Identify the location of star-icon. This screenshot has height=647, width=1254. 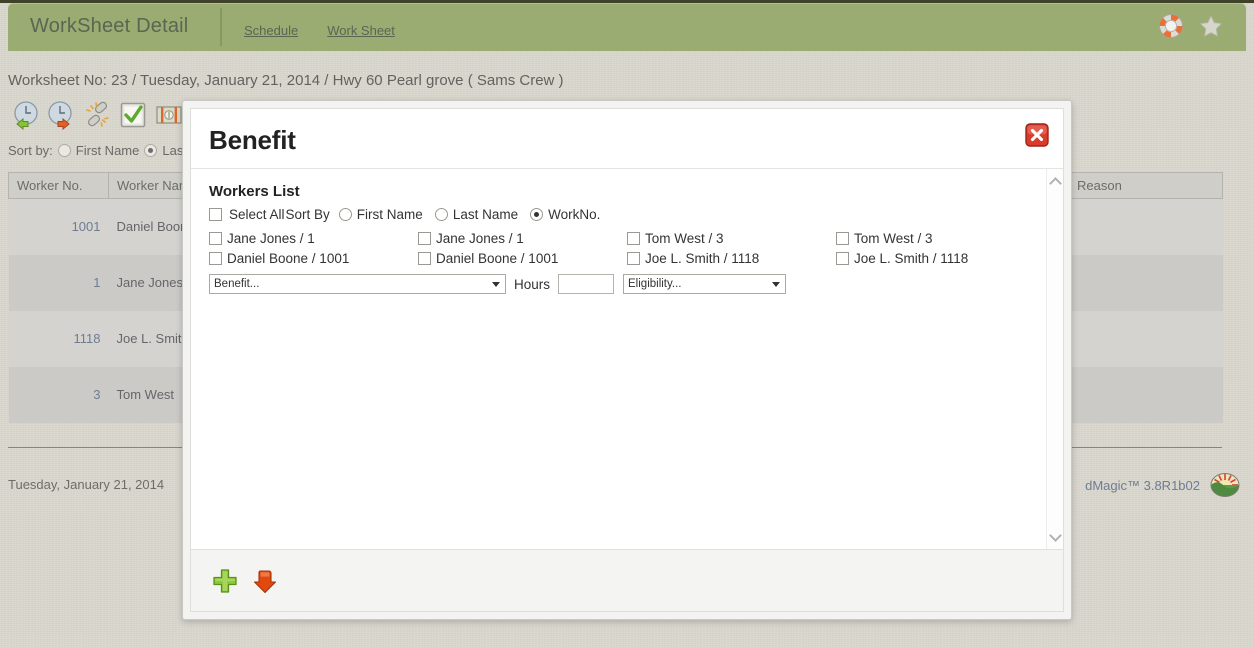
(1211, 26).